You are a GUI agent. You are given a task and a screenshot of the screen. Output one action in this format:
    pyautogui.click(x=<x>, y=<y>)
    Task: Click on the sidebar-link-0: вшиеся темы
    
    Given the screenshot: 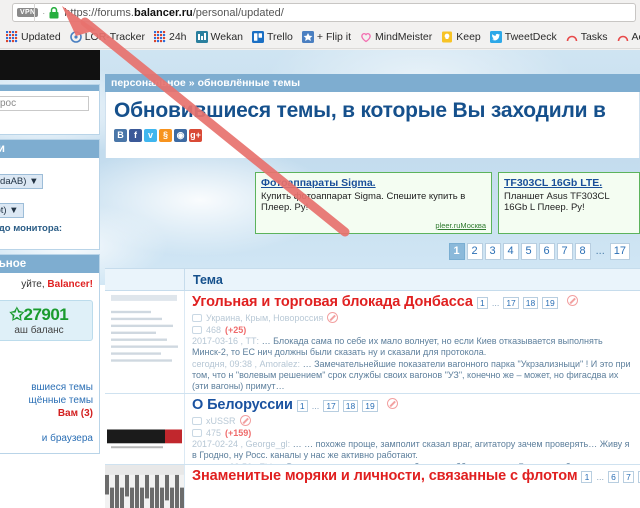 What is the action you would take?
    pyautogui.click(x=46, y=387)
    